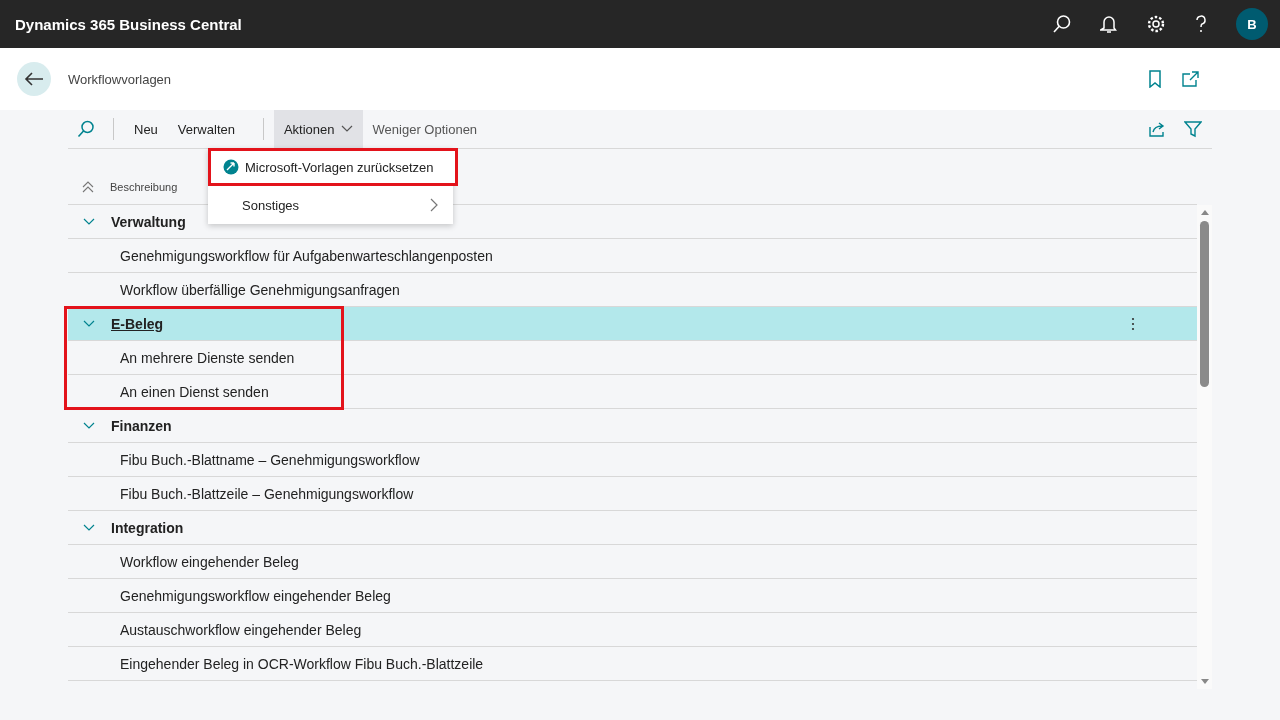 The image size is (1280, 720). I want to click on column-header: Beschreibung, so click(144, 186).